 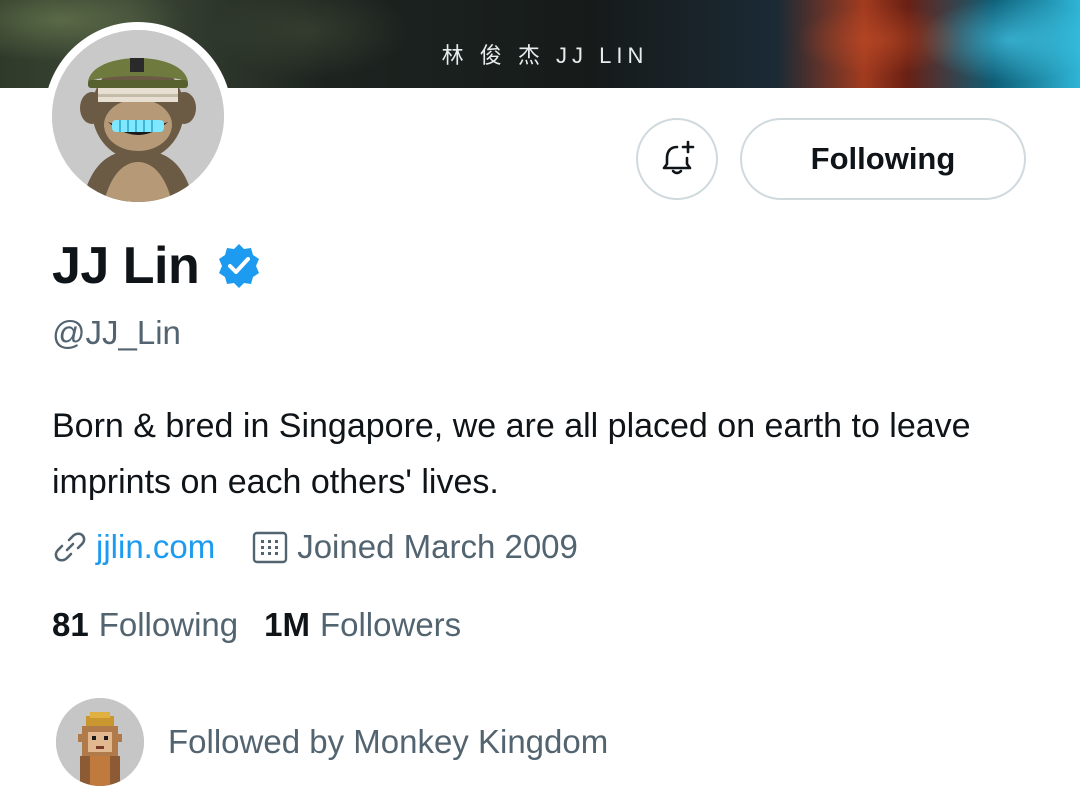 I want to click on joined-item: Joined March 2009, so click(x=414, y=547).